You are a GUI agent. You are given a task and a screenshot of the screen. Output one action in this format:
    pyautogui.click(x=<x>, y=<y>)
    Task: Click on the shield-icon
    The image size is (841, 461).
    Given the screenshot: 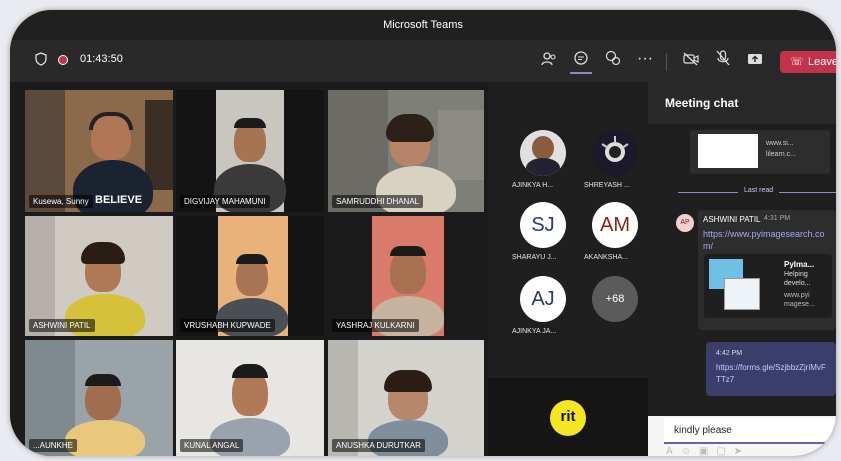 What is the action you would take?
    pyautogui.click(x=41, y=61)
    